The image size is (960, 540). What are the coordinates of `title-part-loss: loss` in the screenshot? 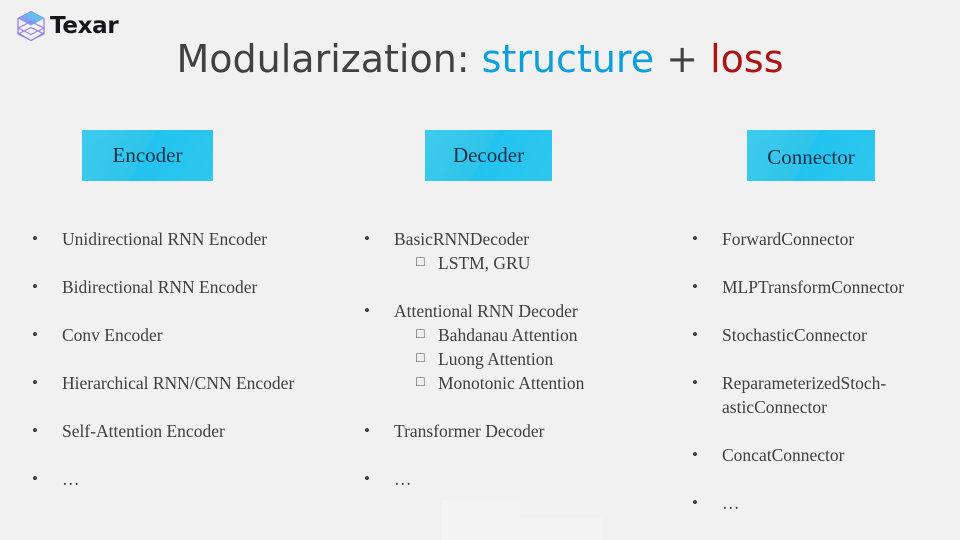 It's located at (747, 59).